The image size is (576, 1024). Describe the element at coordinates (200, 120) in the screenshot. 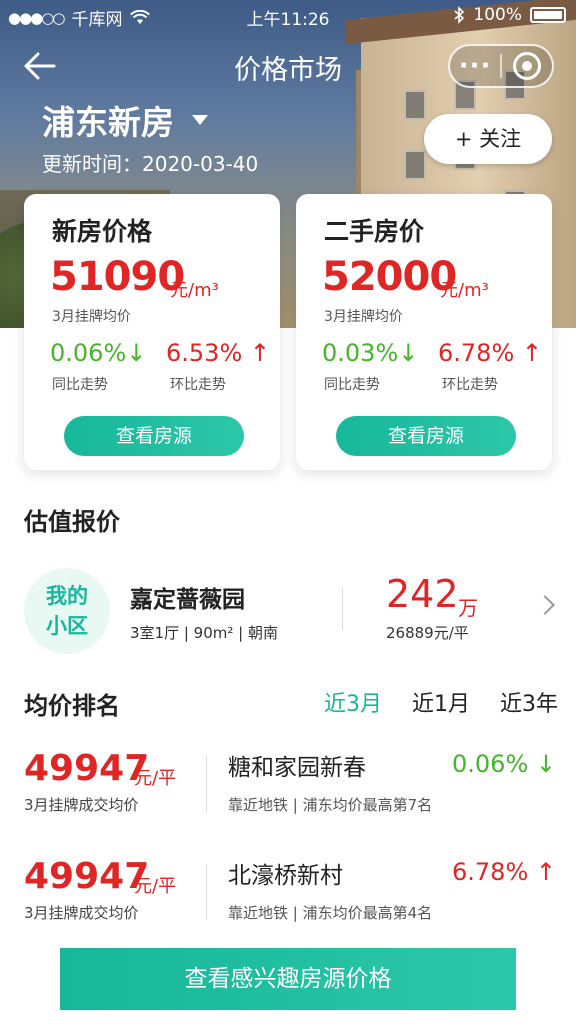

I see `caret-down-icon` at that location.